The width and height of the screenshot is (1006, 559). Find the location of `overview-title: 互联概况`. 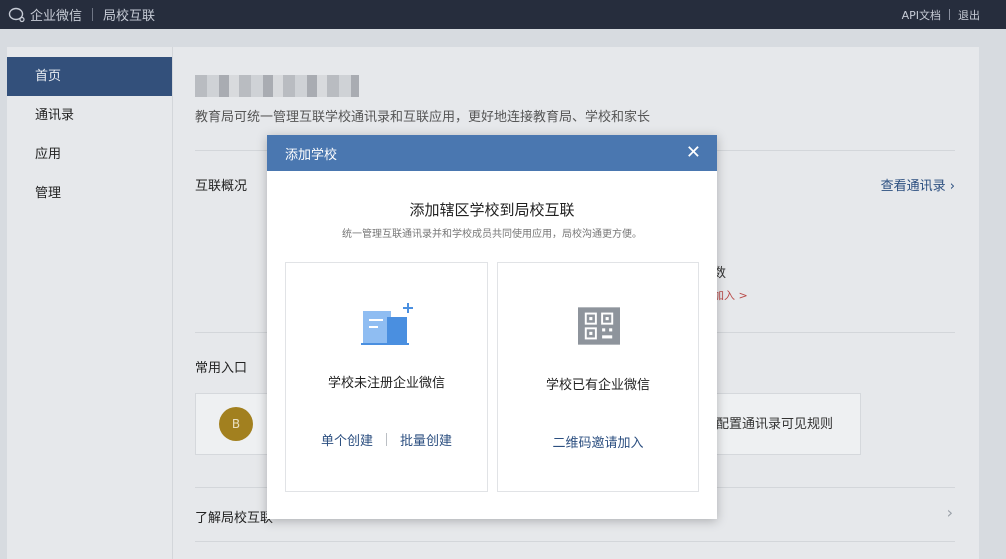

overview-title: 互联概况 is located at coordinates (221, 186).